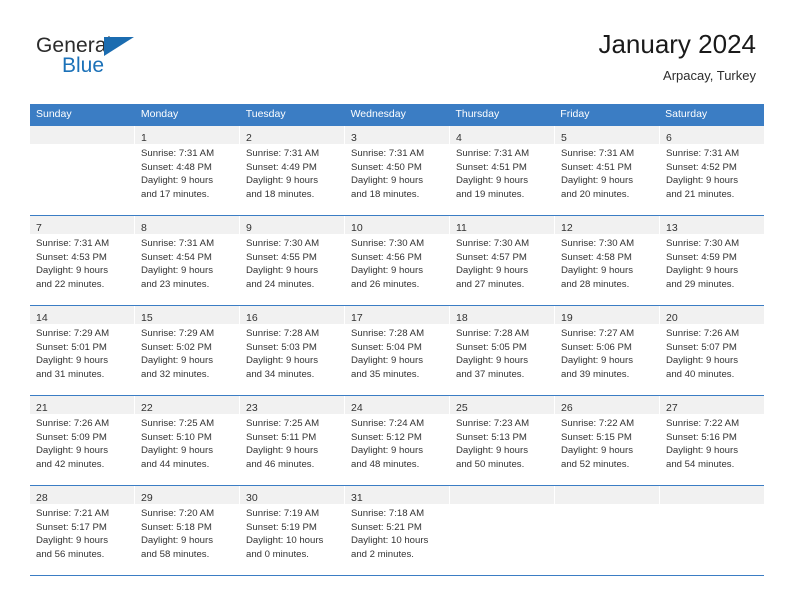 Image resolution: width=792 pixels, height=612 pixels. What do you see at coordinates (490, 284) in the screenshot?
I see `day-info-line: and 27 minutes.` at bounding box center [490, 284].